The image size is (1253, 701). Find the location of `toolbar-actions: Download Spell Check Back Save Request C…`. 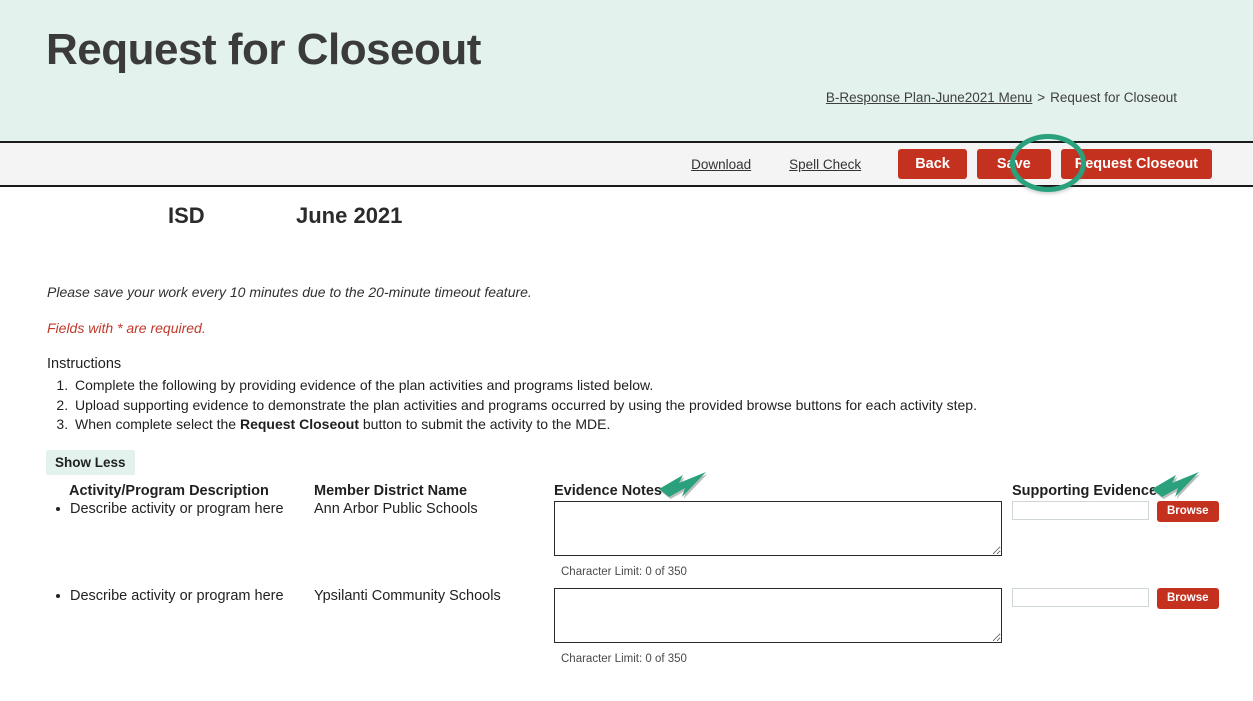

toolbar-actions: Download Spell Check Back Save Request C… is located at coordinates (951, 164).